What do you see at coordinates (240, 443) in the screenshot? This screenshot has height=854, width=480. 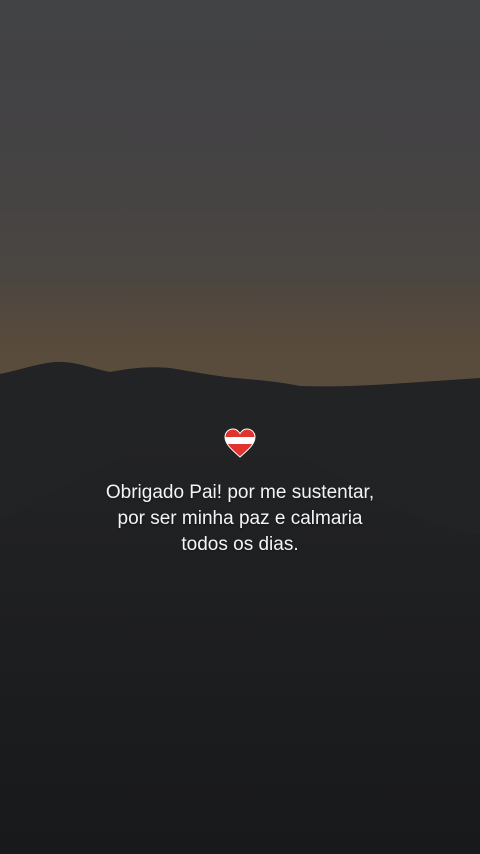 I see `red-white-heart-icon` at bounding box center [240, 443].